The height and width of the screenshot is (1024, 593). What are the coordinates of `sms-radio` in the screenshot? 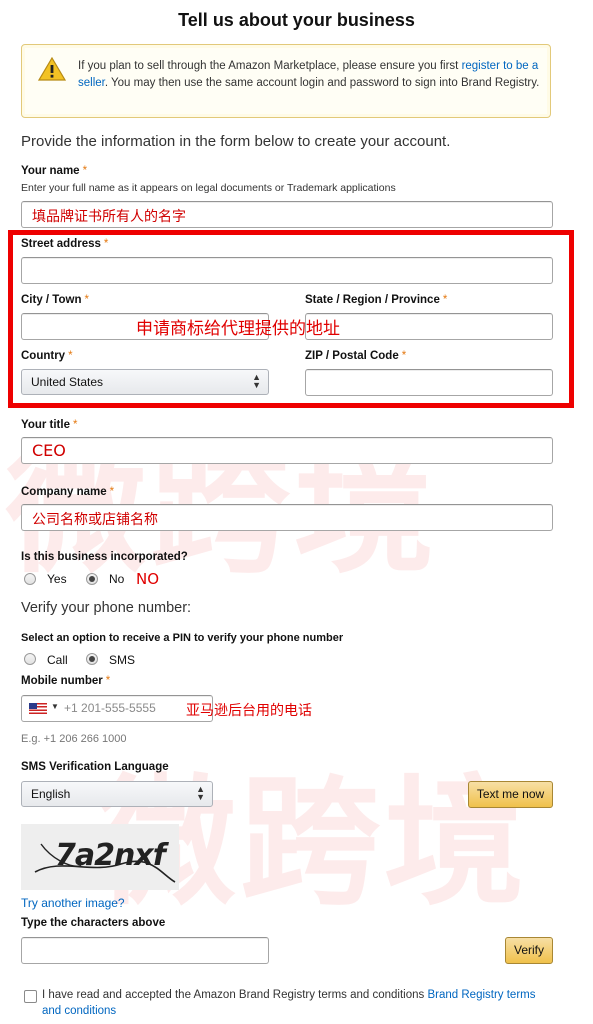 It's located at (92, 659).